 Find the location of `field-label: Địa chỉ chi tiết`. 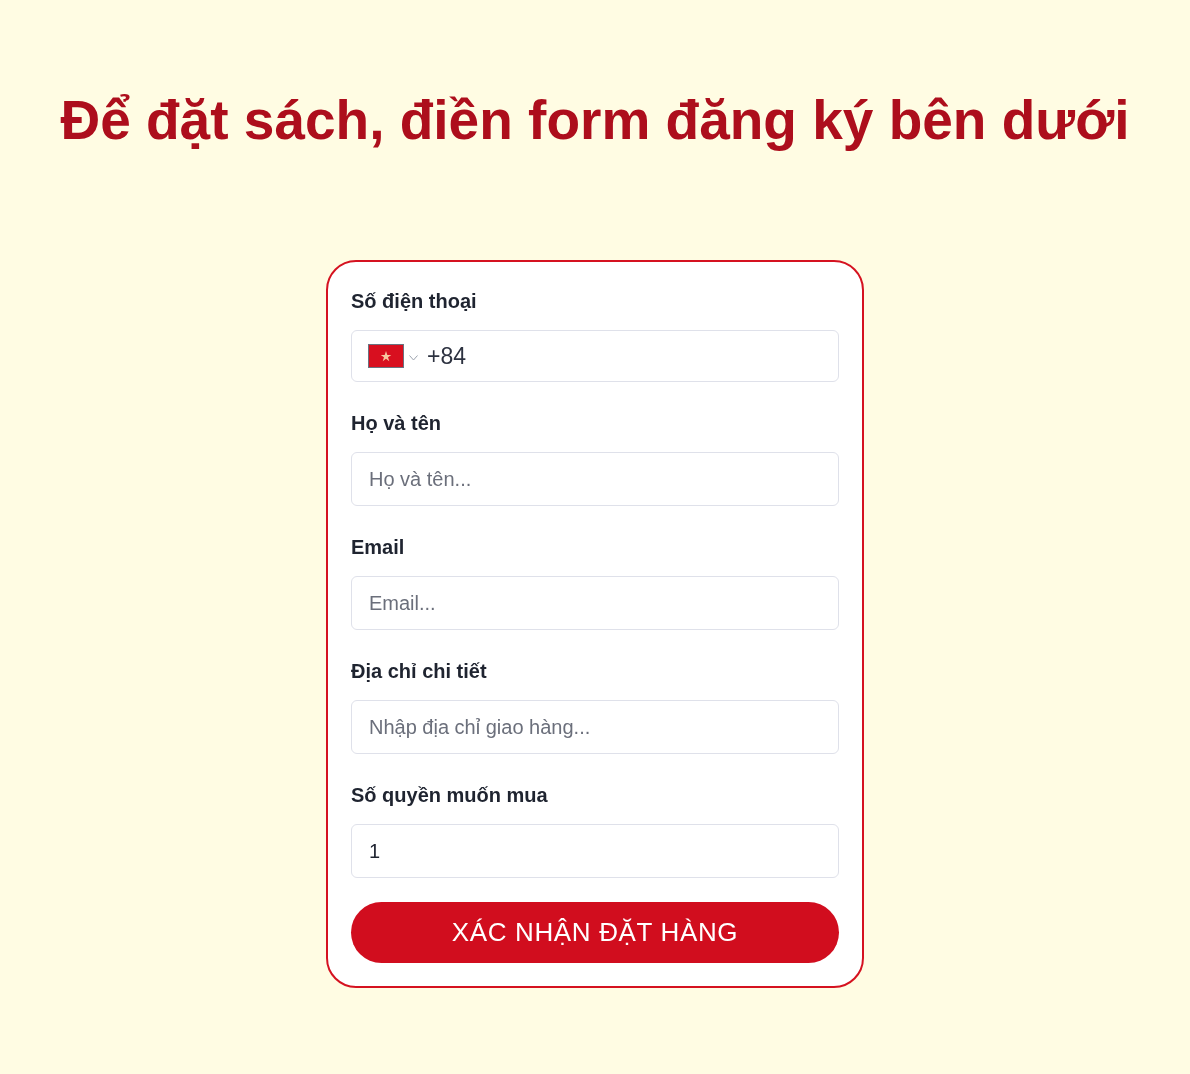

field-label: Địa chỉ chi tiết is located at coordinates (419, 671).